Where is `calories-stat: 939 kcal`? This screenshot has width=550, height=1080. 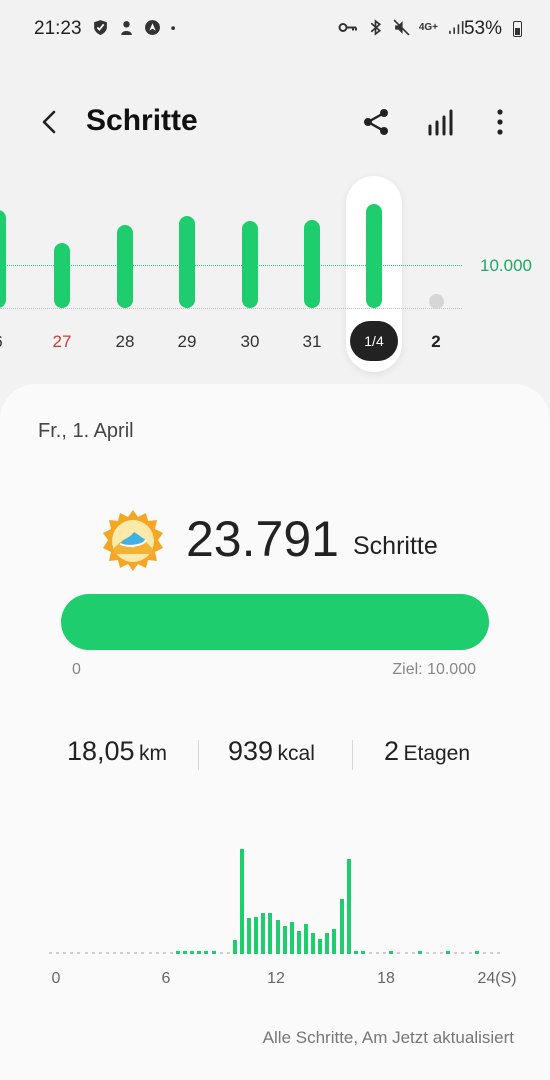 calories-stat: 939 kcal is located at coordinates (271, 751).